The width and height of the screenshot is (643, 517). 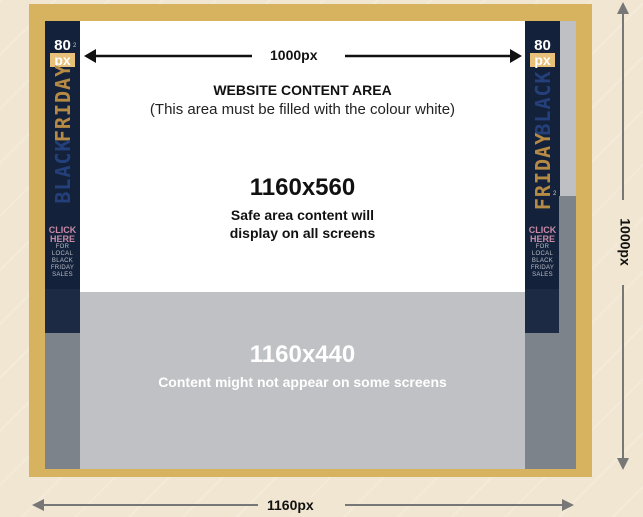 I want to click on content-area-title: WEBSITE CONTENT AREA, so click(x=302, y=90).